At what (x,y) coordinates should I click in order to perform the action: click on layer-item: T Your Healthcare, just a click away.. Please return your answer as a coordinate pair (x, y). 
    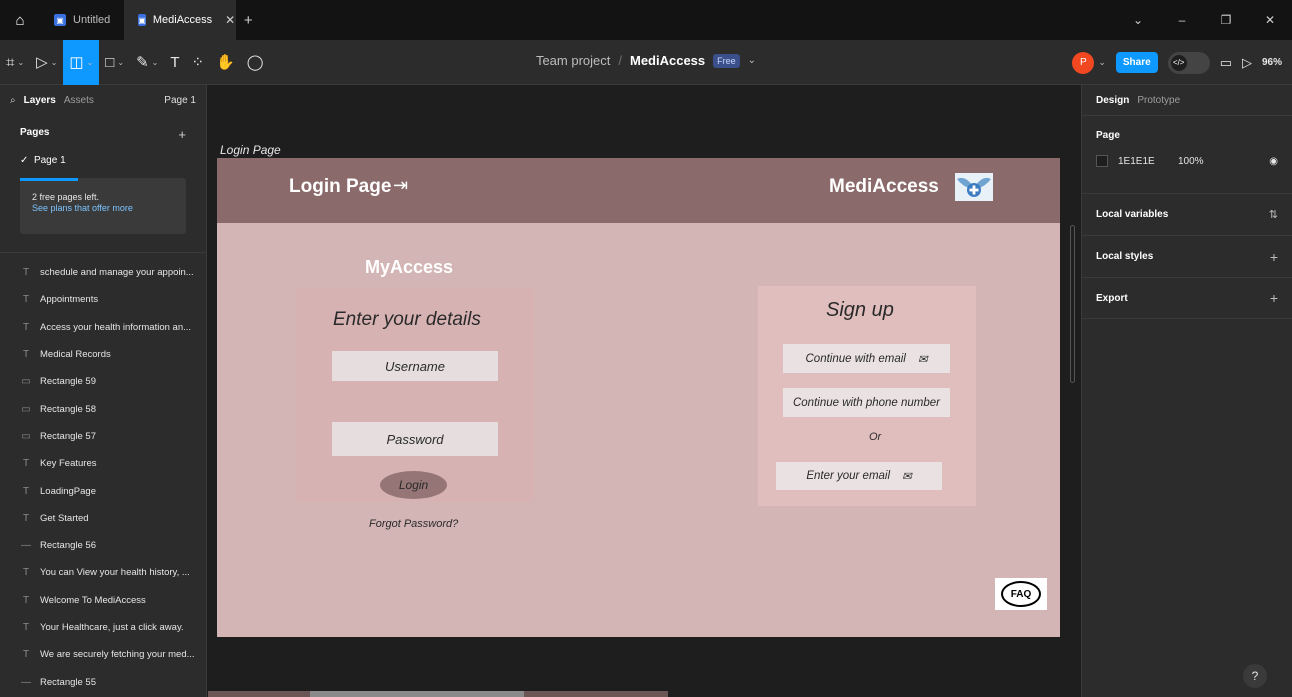
    Looking at the image, I should click on (103, 627).